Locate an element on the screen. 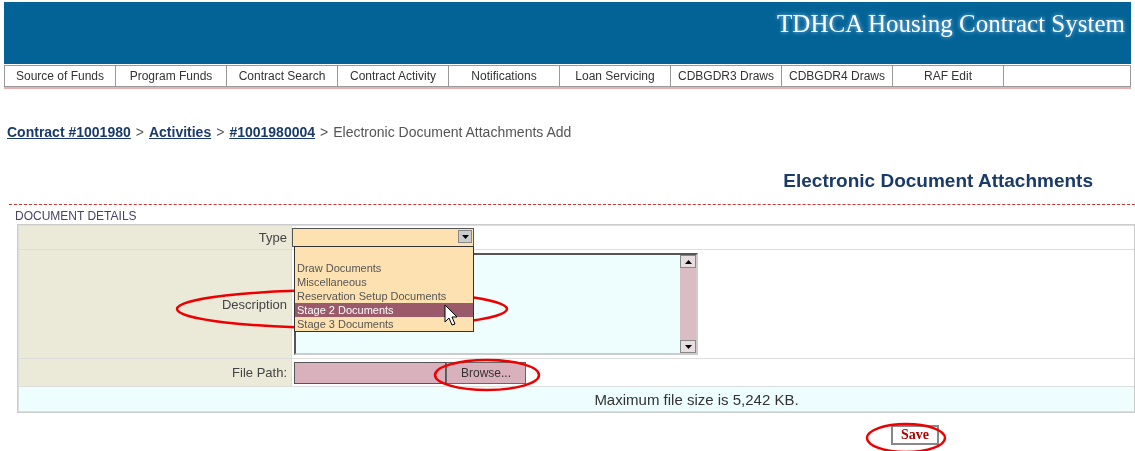  type-select is located at coordinates (383, 237).